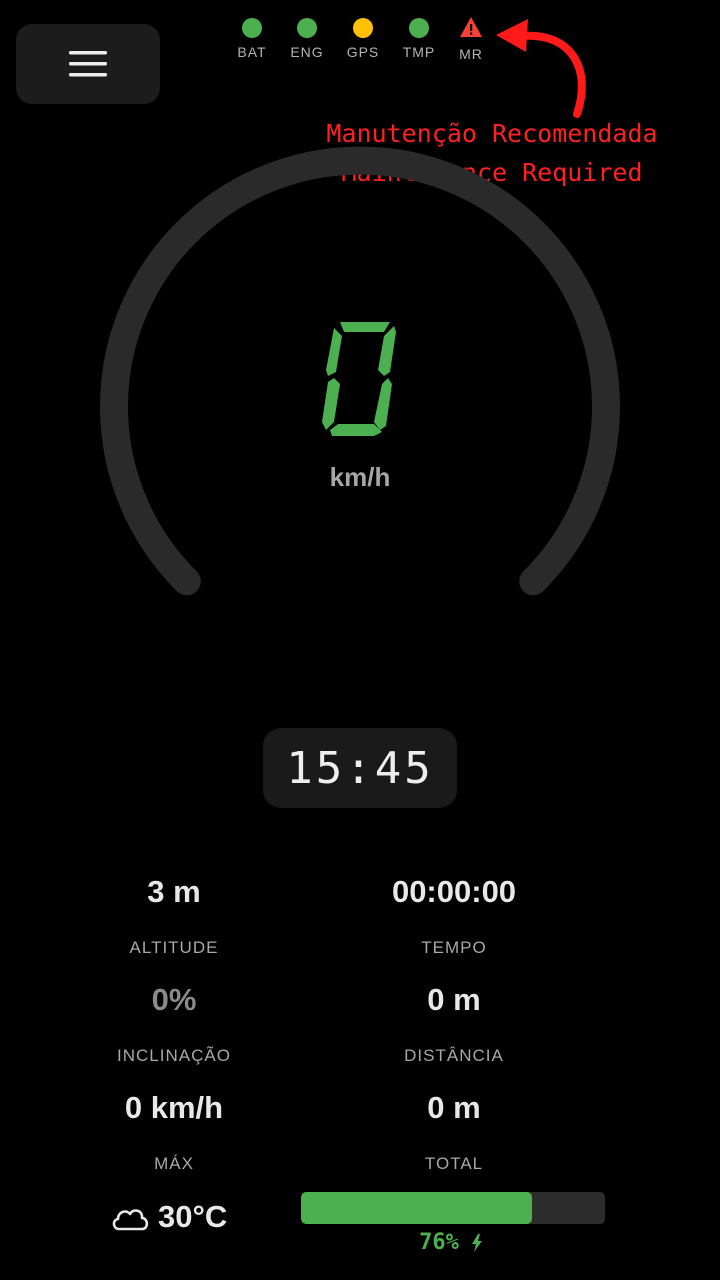 Image resolution: width=720 pixels, height=1280 pixels. What do you see at coordinates (174, 947) in the screenshot?
I see `stat-label: ALTITUDE` at bounding box center [174, 947].